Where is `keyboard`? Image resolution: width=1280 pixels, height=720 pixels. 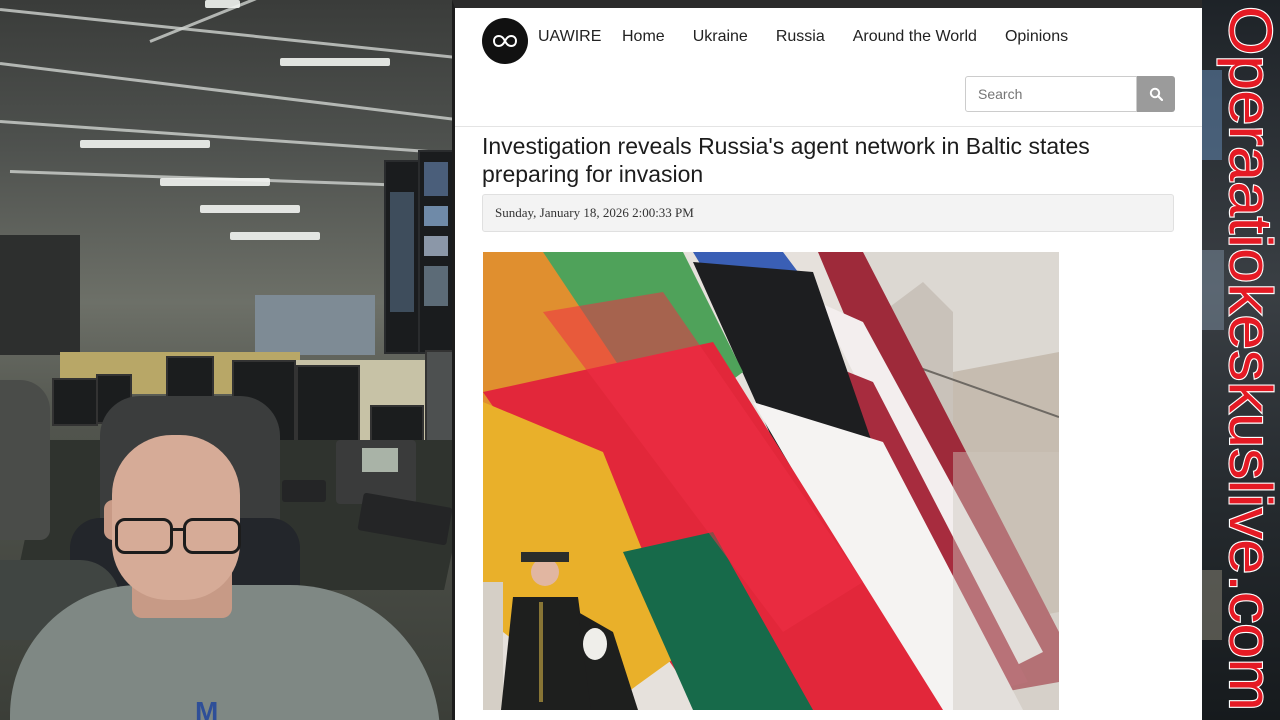
keyboard is located at coordinates (304, 491).